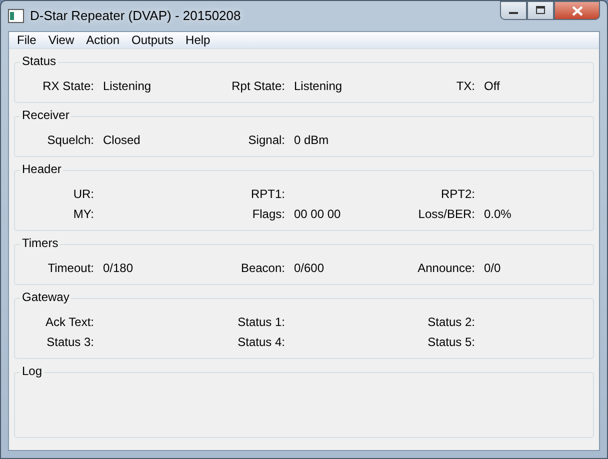  I want to click on field-label: Loss/BER:, so click(446, 214).